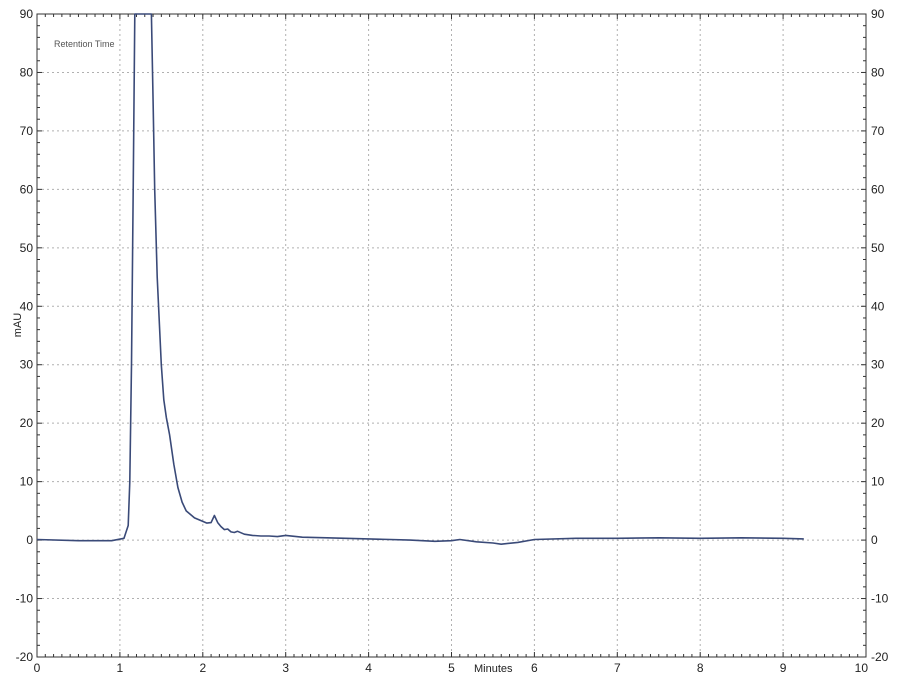 This screenshot has width=900, height=680. What do you see at coordinates (878, 72) in the screenshot?
I see `y-tick-label-right: 80` at bounding box center [878, 72].